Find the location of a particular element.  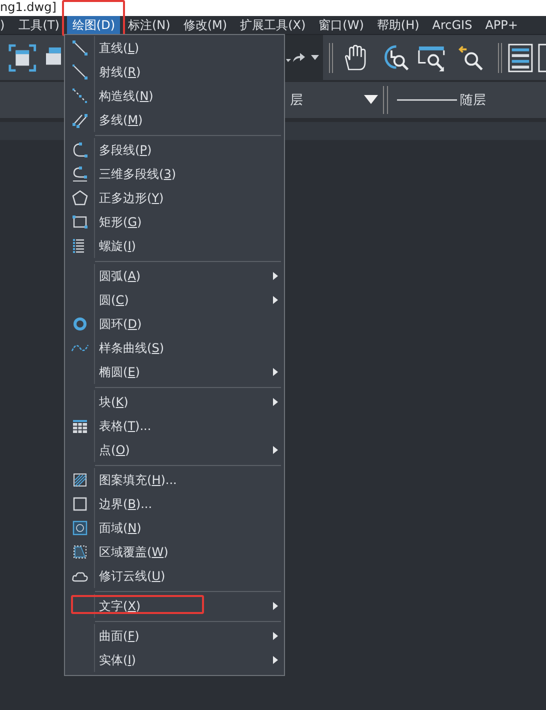

pentagon-icon is located at coordinates (79, 198).